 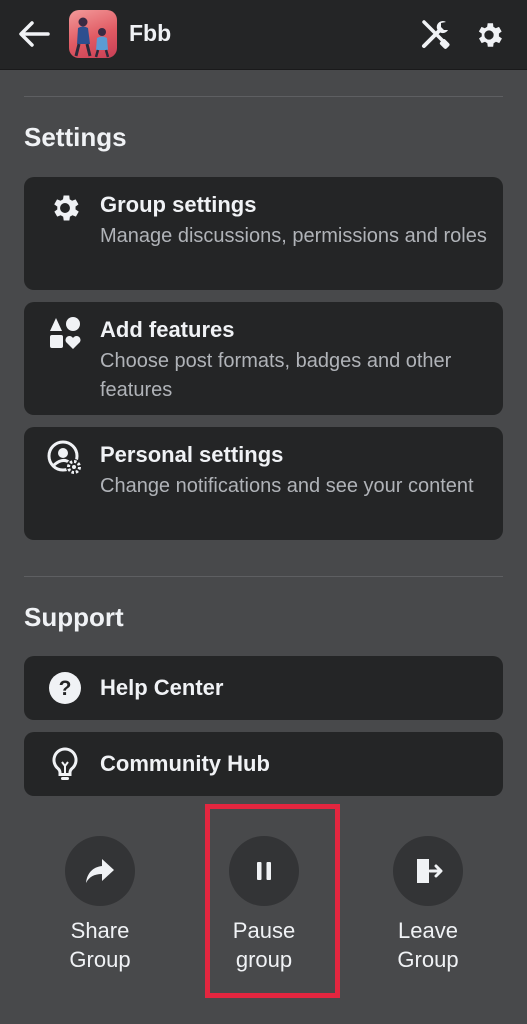 What do you see at coordinates (65, 764) in the screenshot?
I see `lightbulb-icon` at bounding box center [65, 764].